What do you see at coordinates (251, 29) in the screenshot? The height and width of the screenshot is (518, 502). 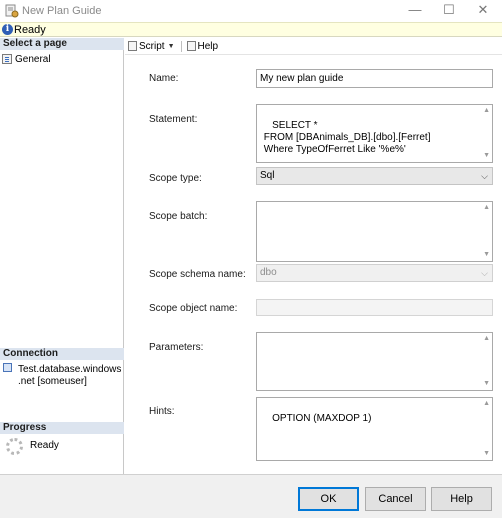 I see `status-bar: i Ready` at bounding box center [251, 29].